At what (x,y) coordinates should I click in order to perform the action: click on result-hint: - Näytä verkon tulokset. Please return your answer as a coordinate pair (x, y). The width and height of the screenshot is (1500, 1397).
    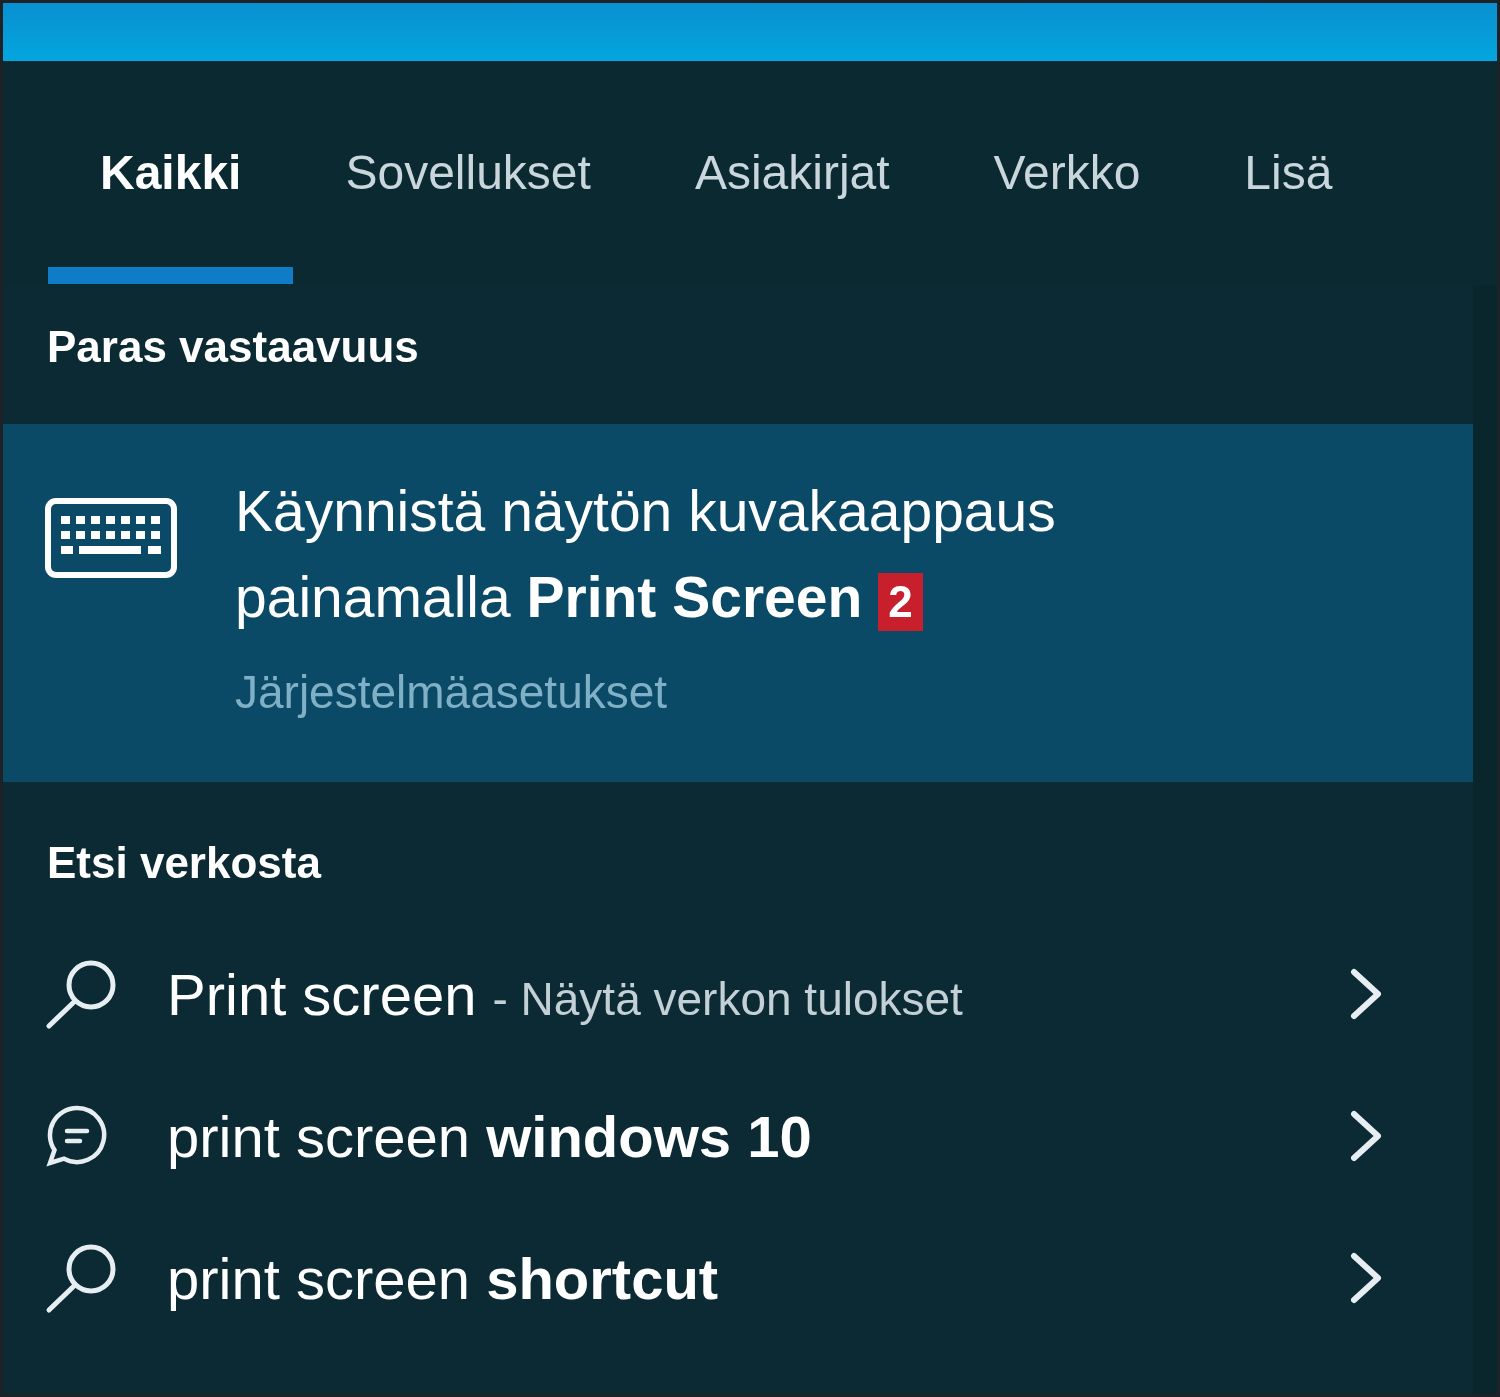
    Looking at the image, I should click on (727, 999).